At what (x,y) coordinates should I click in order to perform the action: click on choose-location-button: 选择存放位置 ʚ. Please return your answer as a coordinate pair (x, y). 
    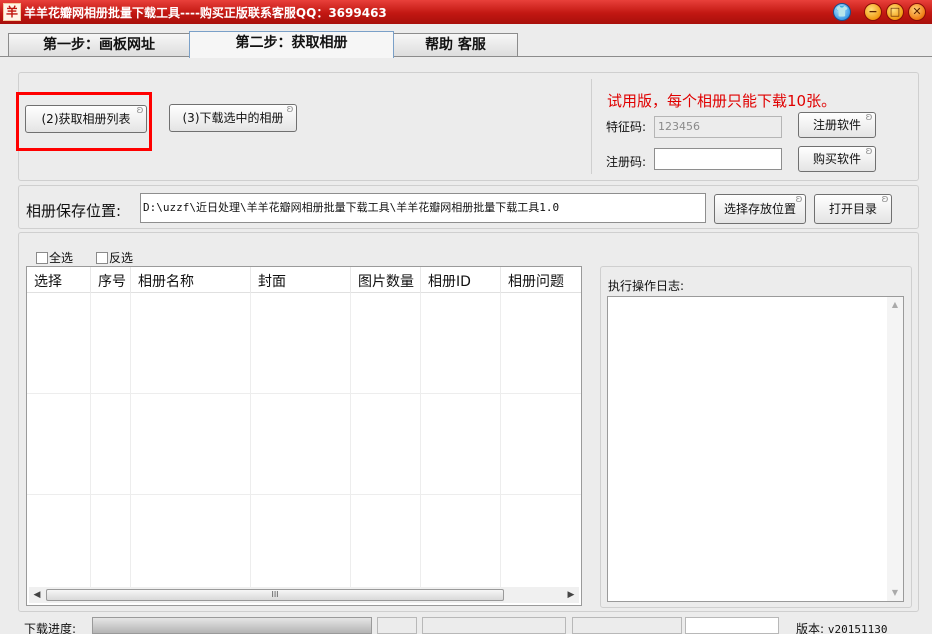
    Looking at the image, I should click on (760, 208).